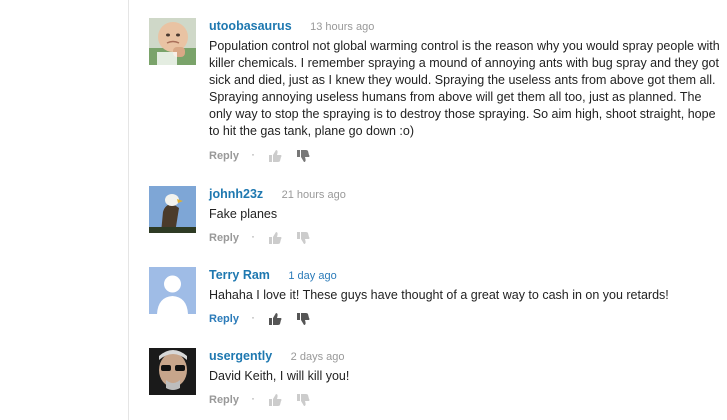 This screenshot has width=727, height=420. What do you see at coordinates (243, 214) in the screenshot?
I see `comment-text: Fake planes` at bounding box center [243, 214].